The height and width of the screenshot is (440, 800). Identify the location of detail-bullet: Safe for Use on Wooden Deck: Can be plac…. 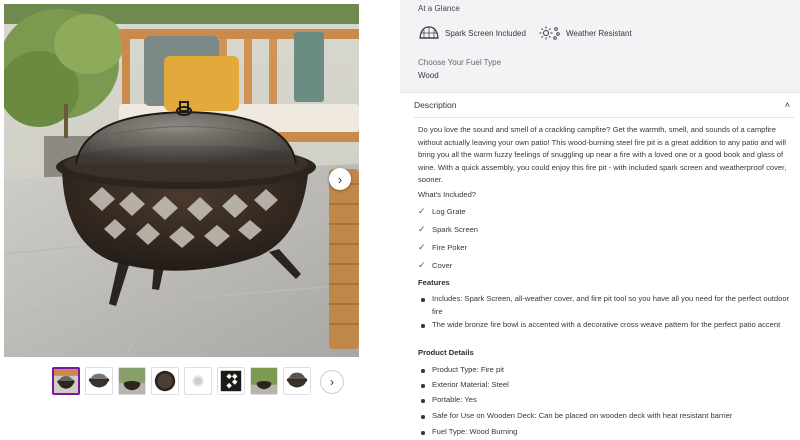
(604, 416).